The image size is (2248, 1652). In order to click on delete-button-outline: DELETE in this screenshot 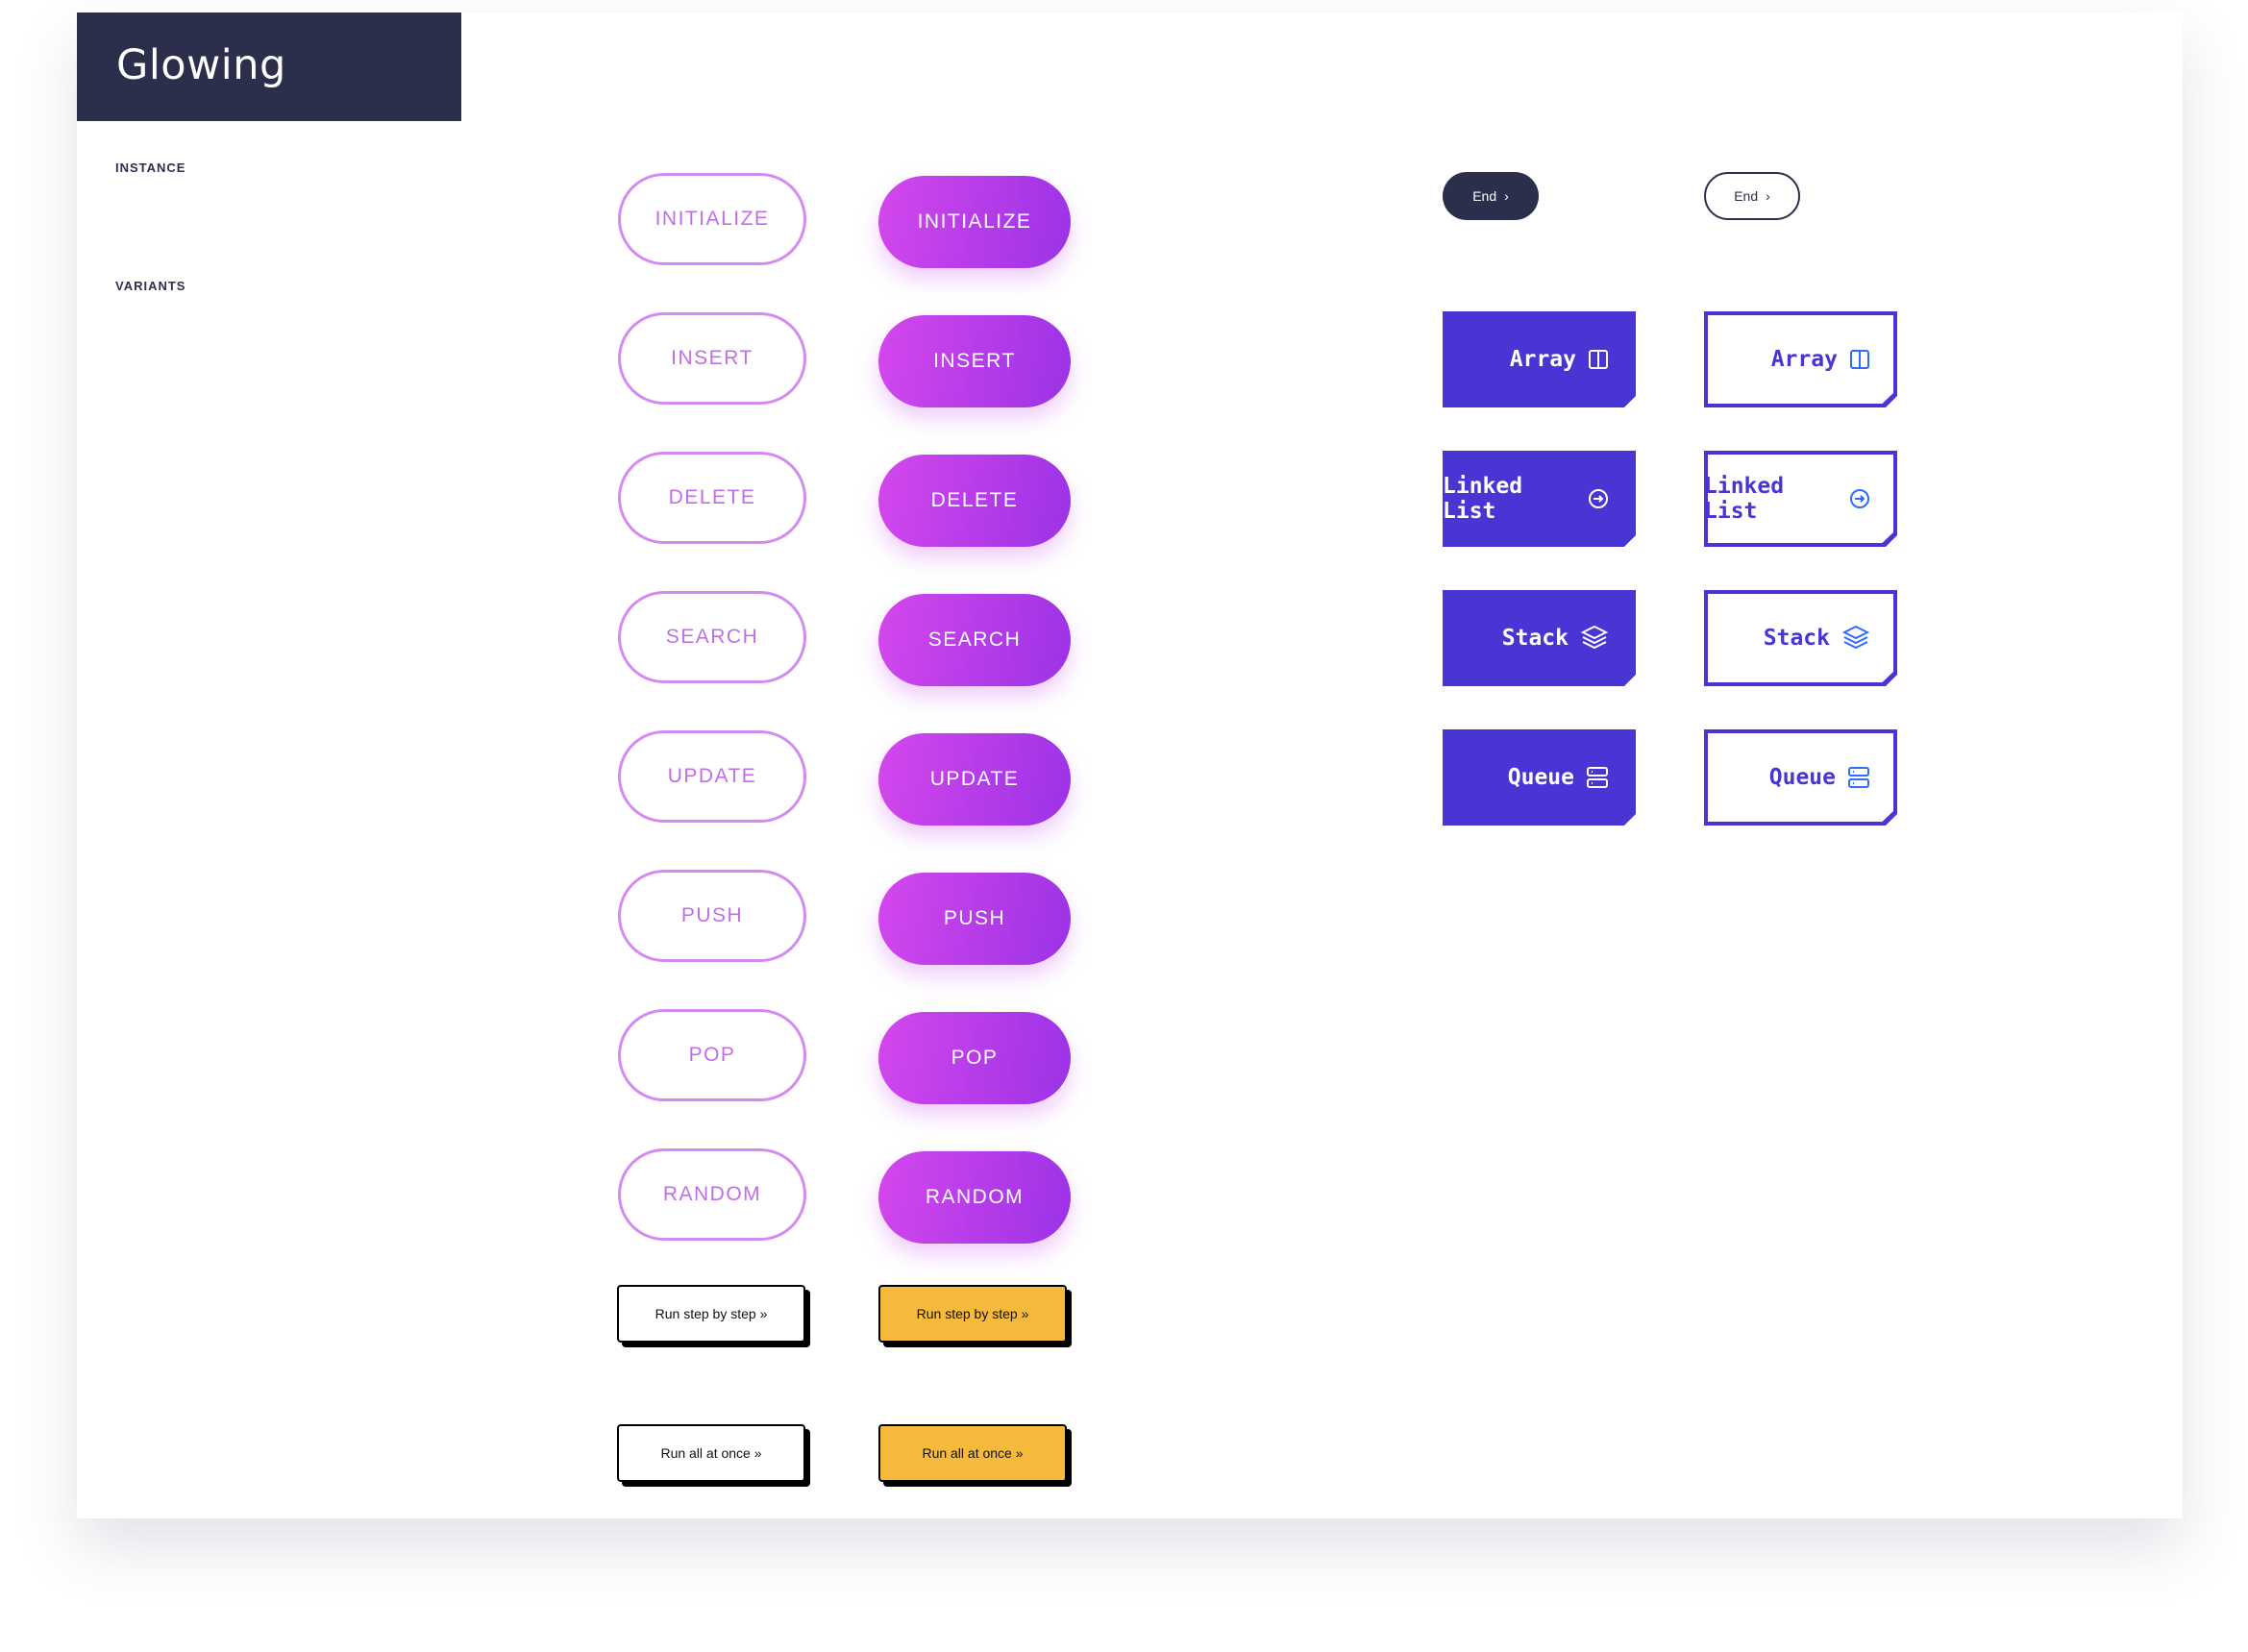, I will do `click(712, 498)`.